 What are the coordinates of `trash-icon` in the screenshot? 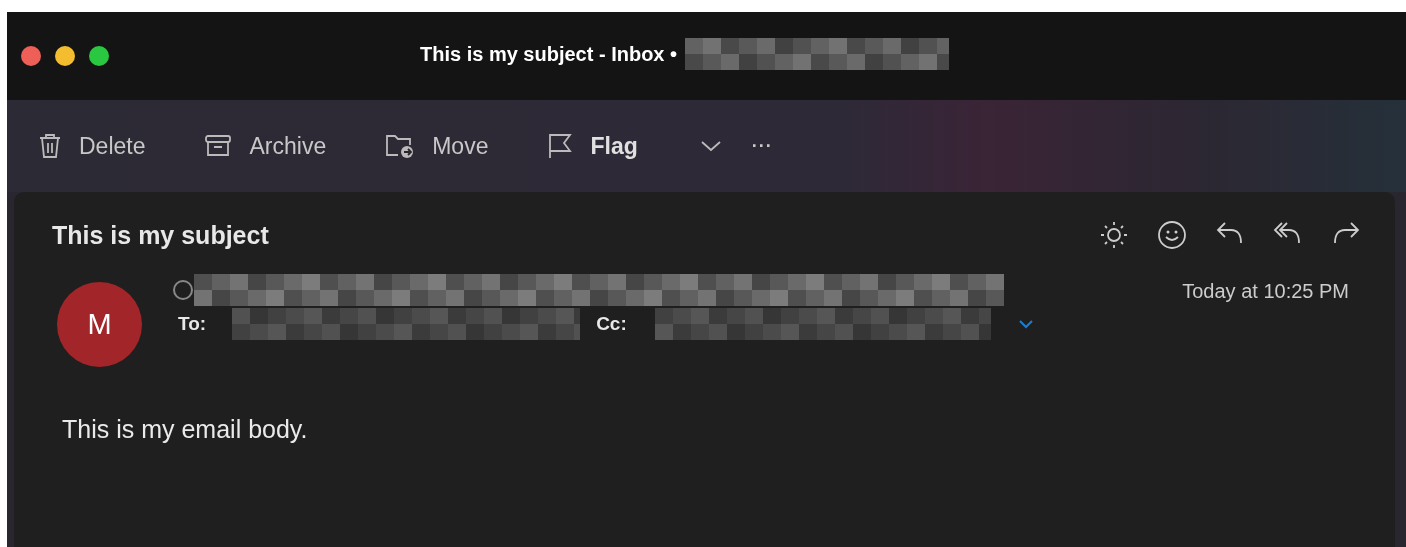 It's located at (50, 146).